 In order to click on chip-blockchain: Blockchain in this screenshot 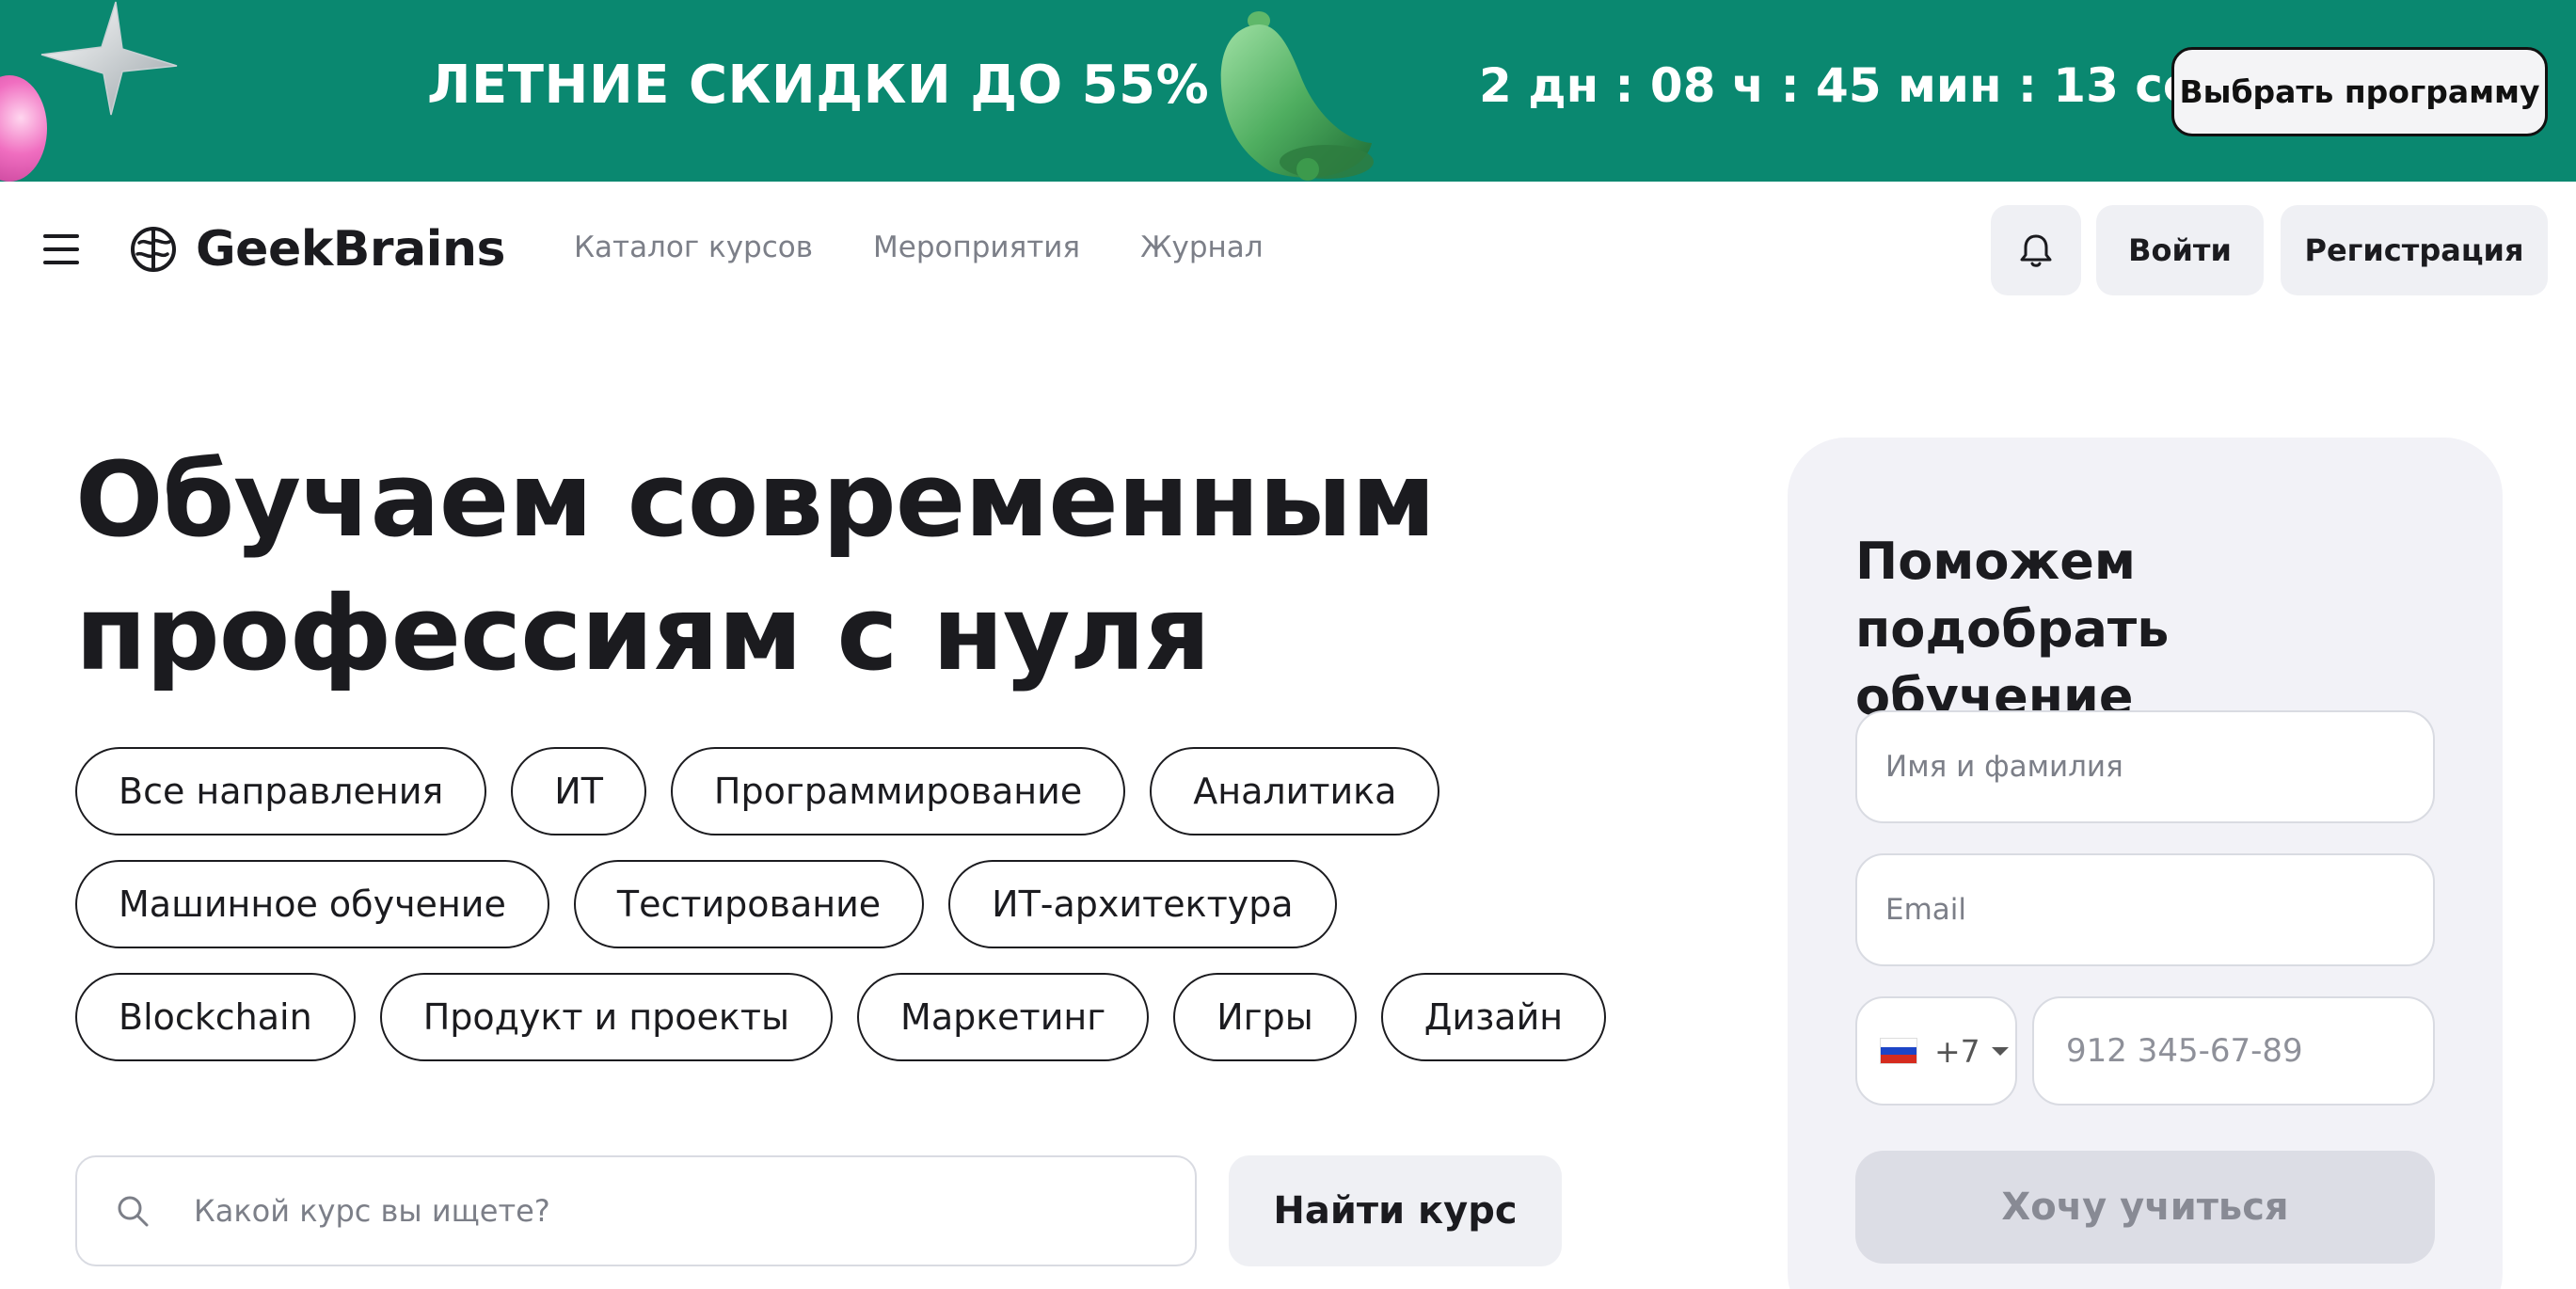, I will do `click(215, 1017)`.